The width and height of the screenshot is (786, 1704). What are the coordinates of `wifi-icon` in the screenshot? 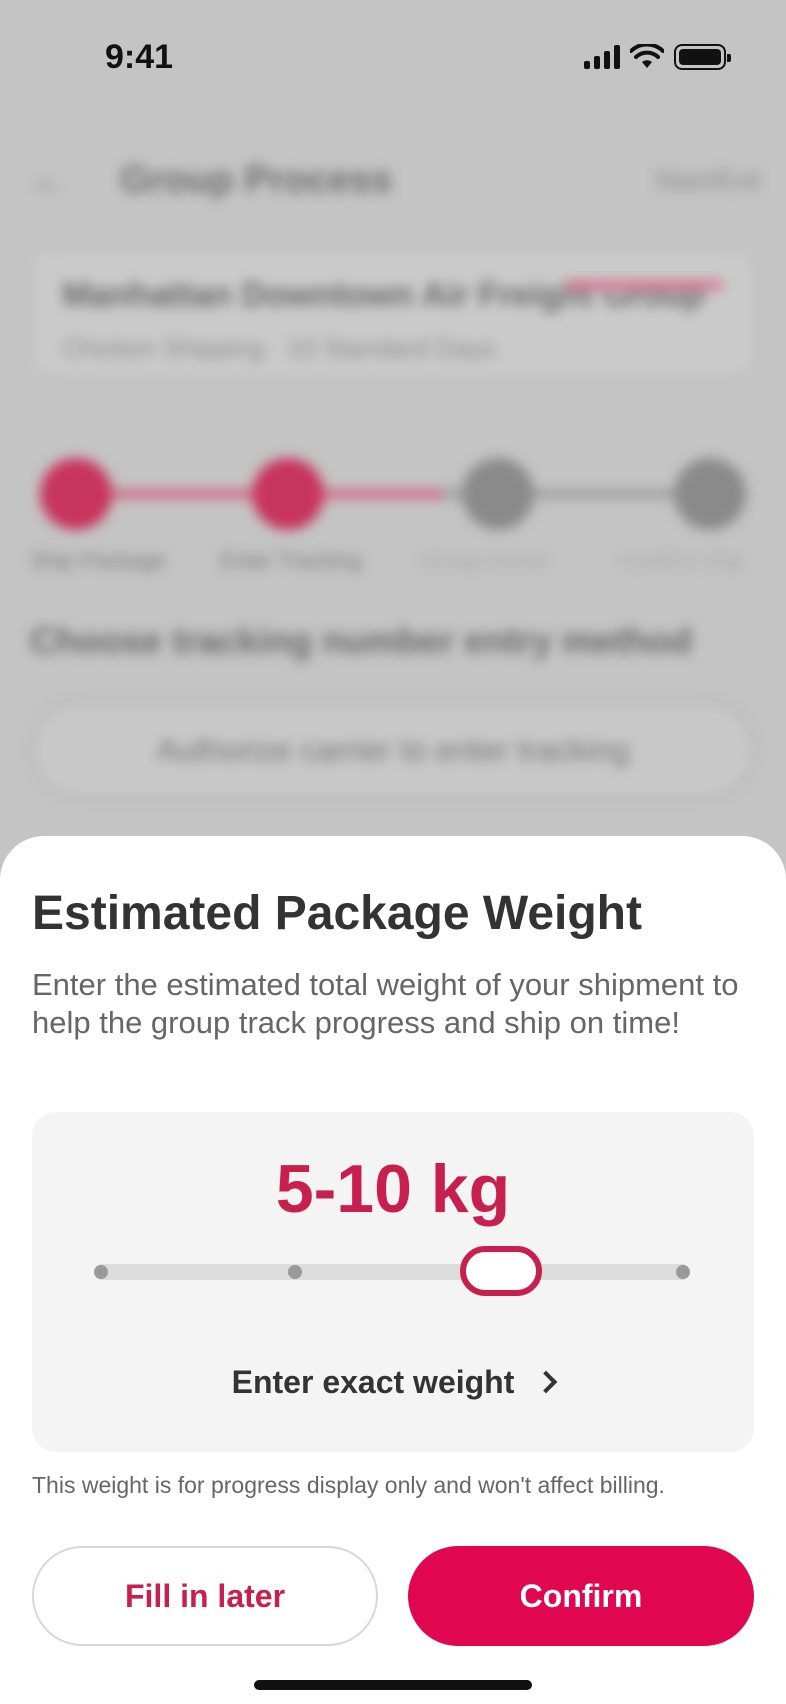 It's located at (647, 56).